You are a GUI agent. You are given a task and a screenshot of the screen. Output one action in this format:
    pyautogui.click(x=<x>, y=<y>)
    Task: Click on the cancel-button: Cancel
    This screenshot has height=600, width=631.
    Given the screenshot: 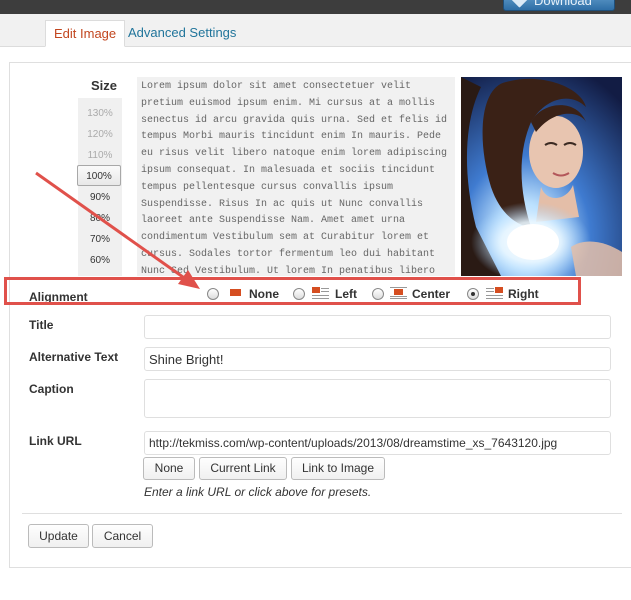 What is the action you would take?
    pyautogui.click(x=122, y=536)
    